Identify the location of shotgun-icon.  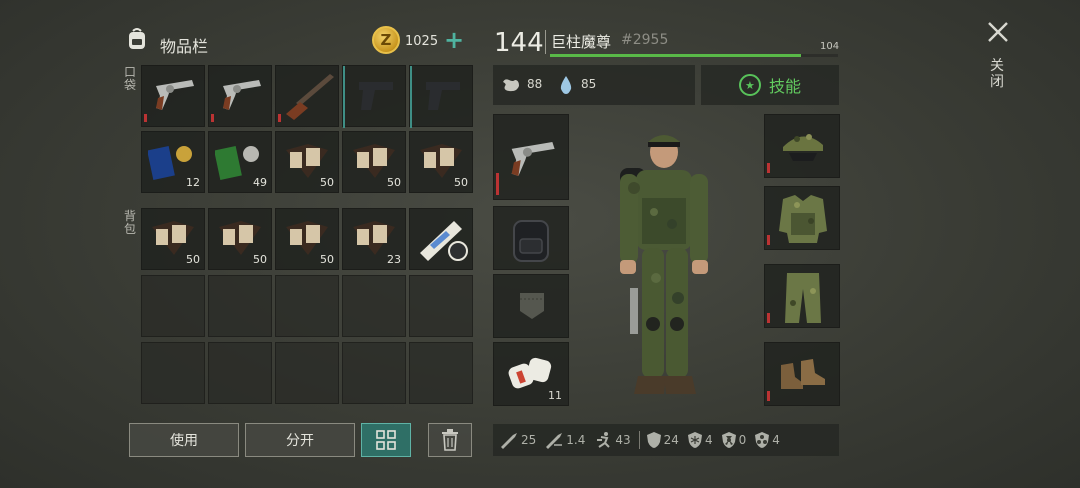
(310, 97).